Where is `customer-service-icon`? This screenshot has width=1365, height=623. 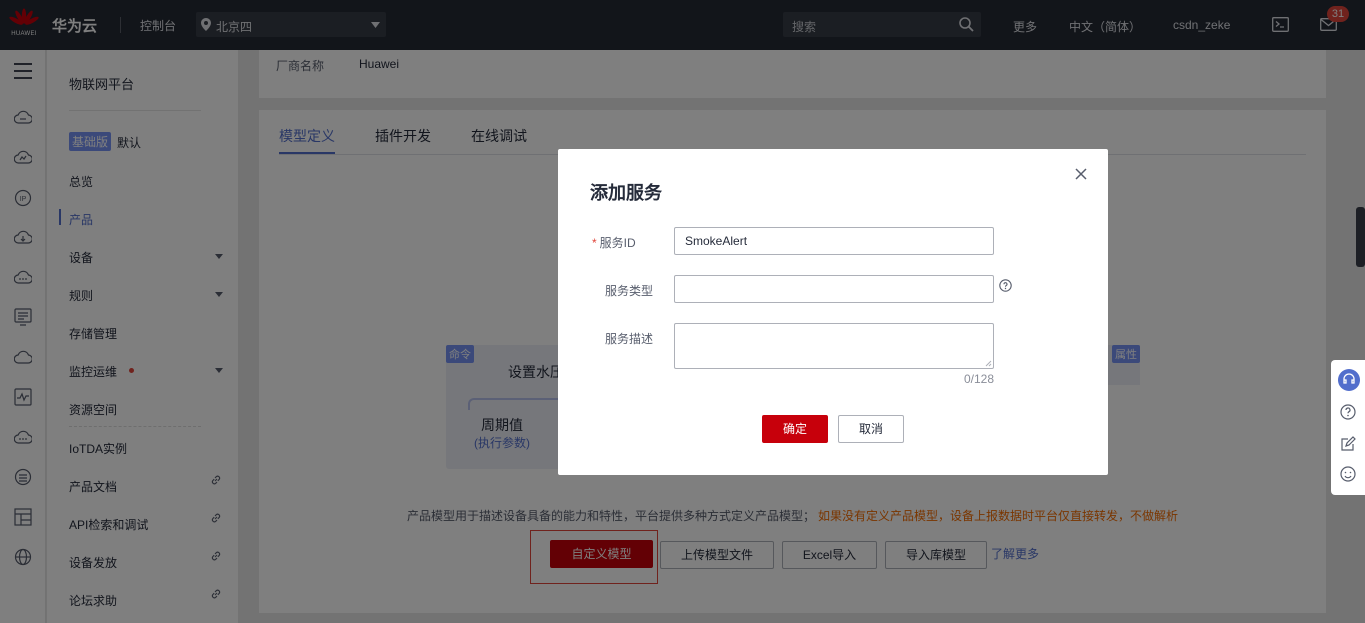
customer-service-icon is located at coordinates (1349, 380).